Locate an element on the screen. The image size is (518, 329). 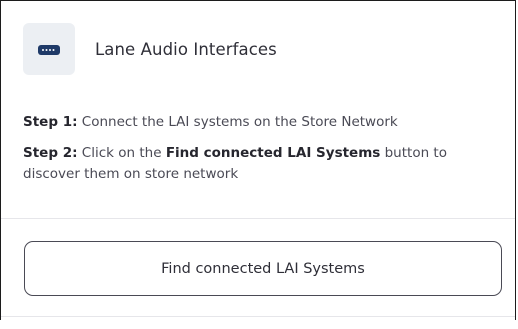
step-2-button-reference: Find connected LAI Systems is located at coordinates (273, 153).